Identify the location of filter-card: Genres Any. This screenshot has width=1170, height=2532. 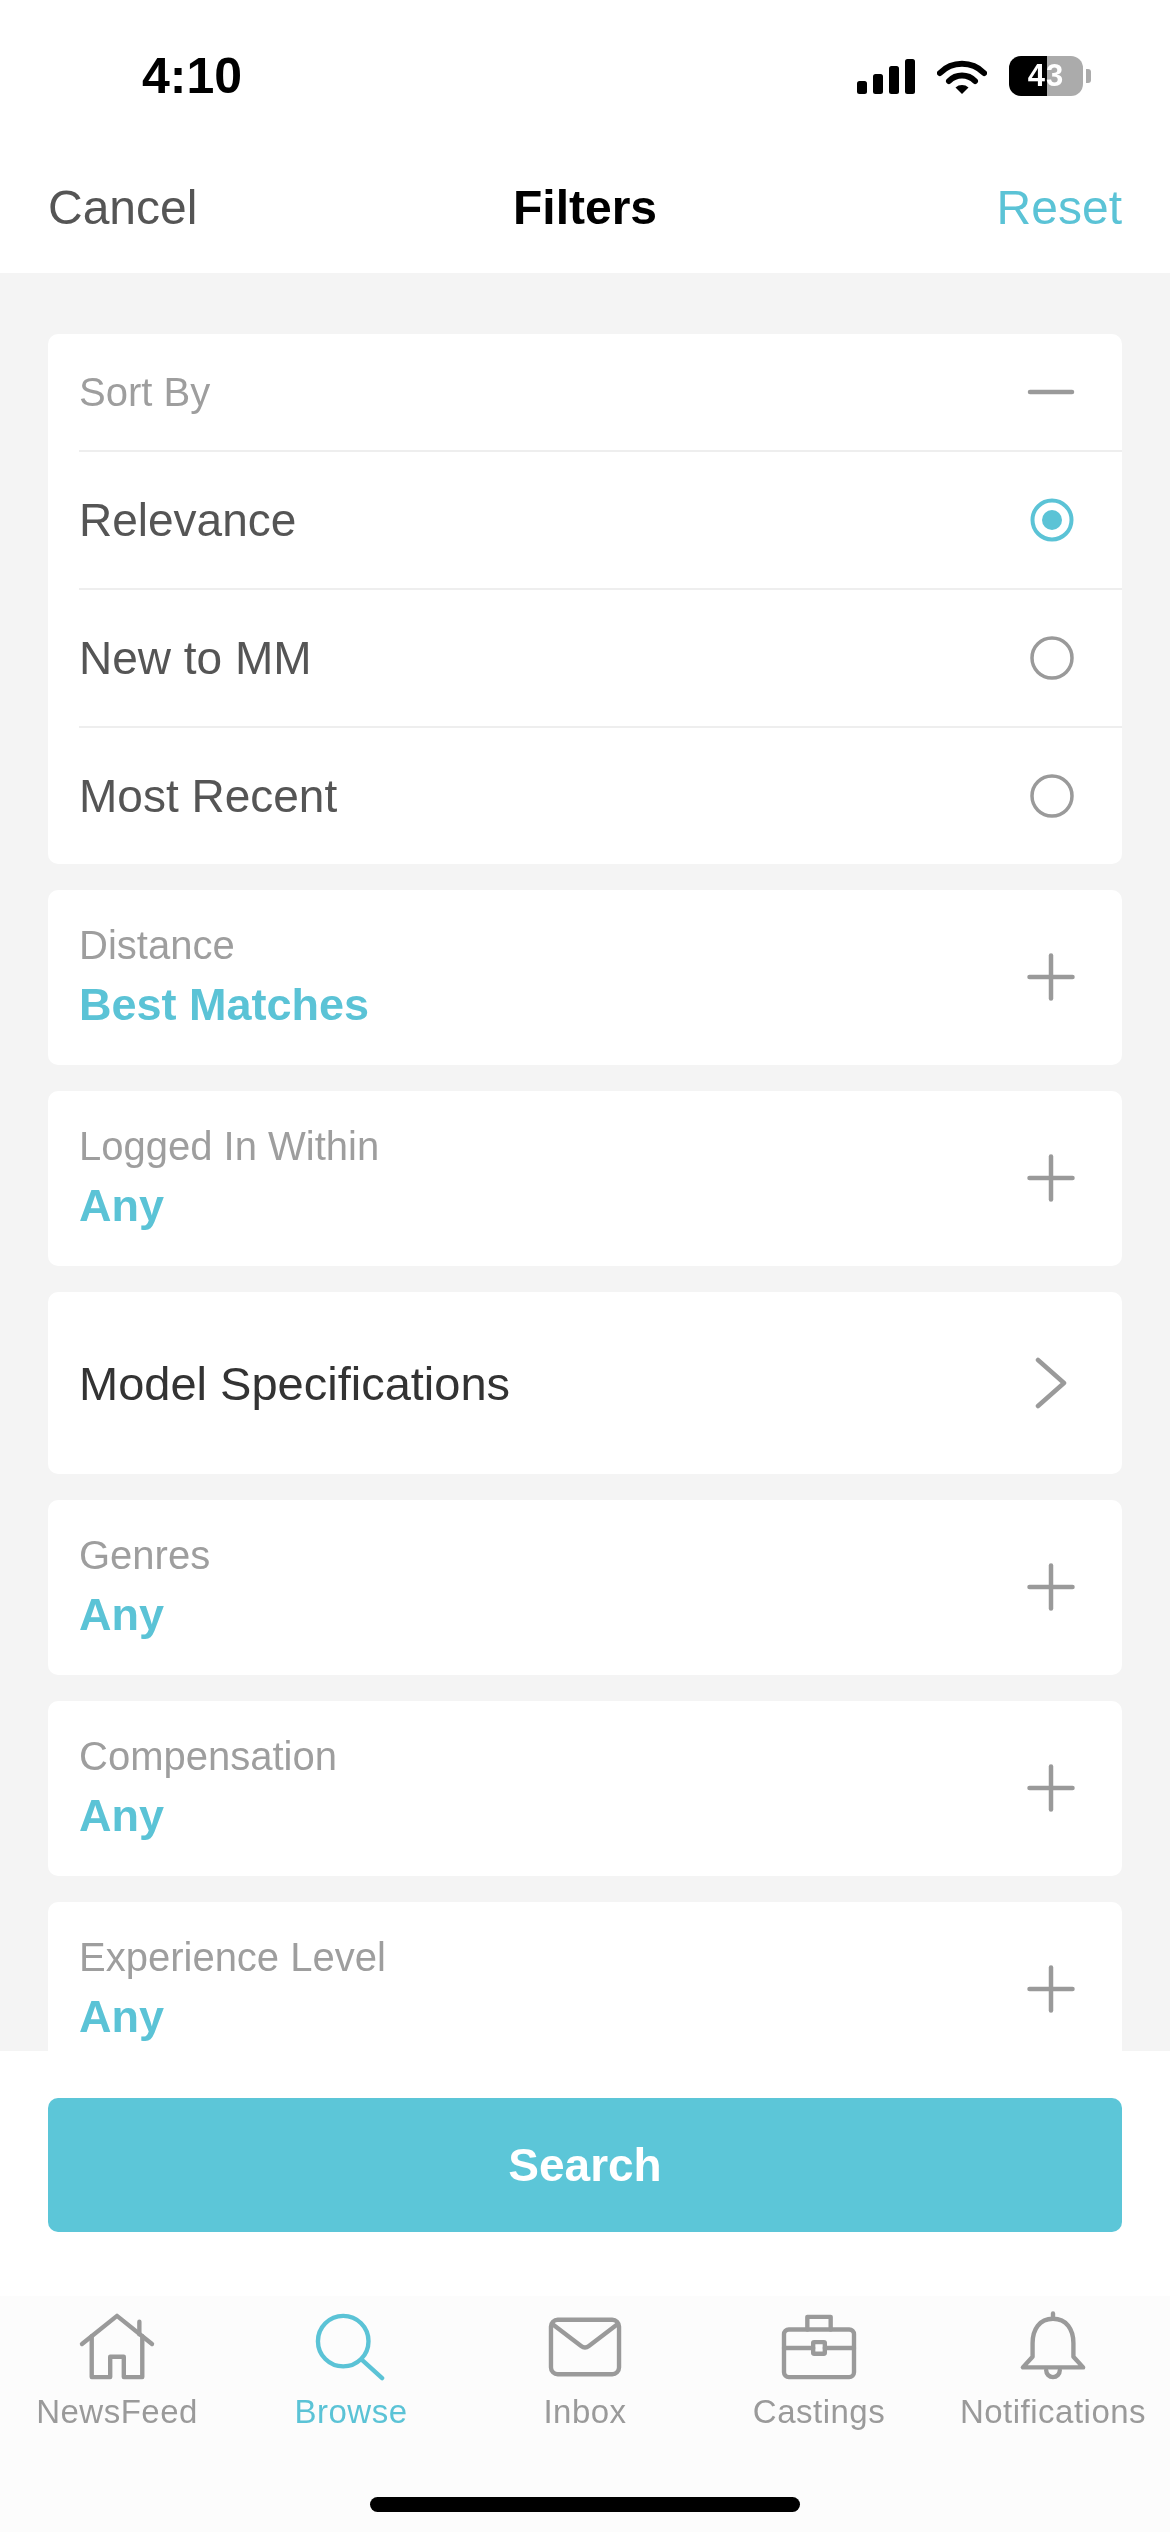
(585, 1587).